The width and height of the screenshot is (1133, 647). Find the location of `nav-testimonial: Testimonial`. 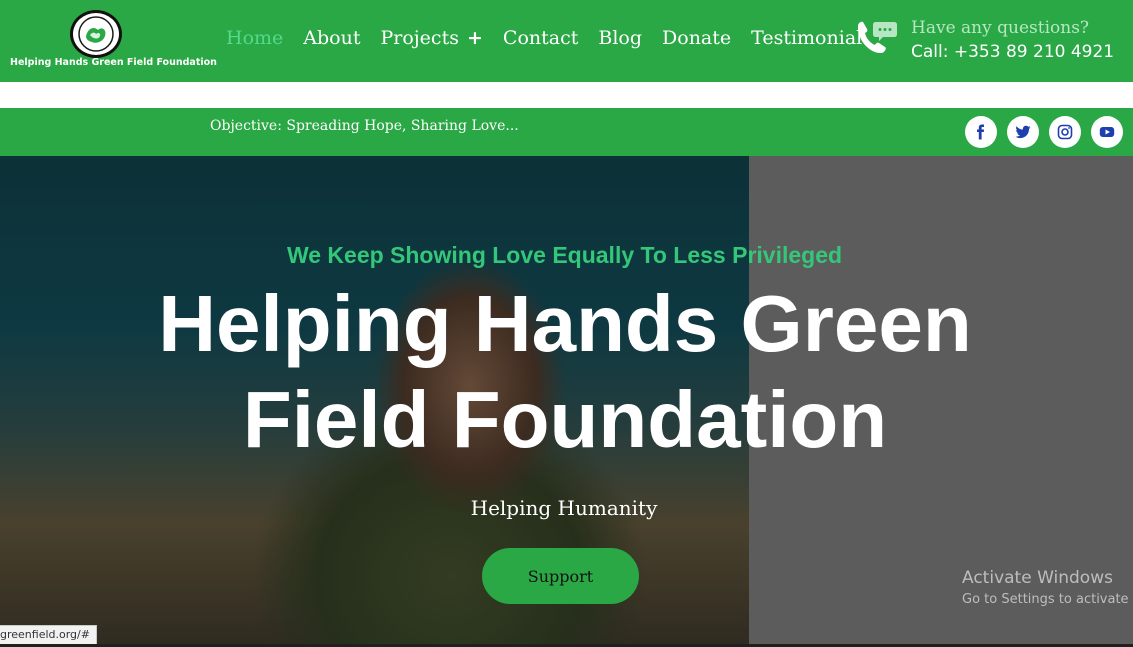

nav-testimonial: Testimonial is located at coordinates (806, 38).